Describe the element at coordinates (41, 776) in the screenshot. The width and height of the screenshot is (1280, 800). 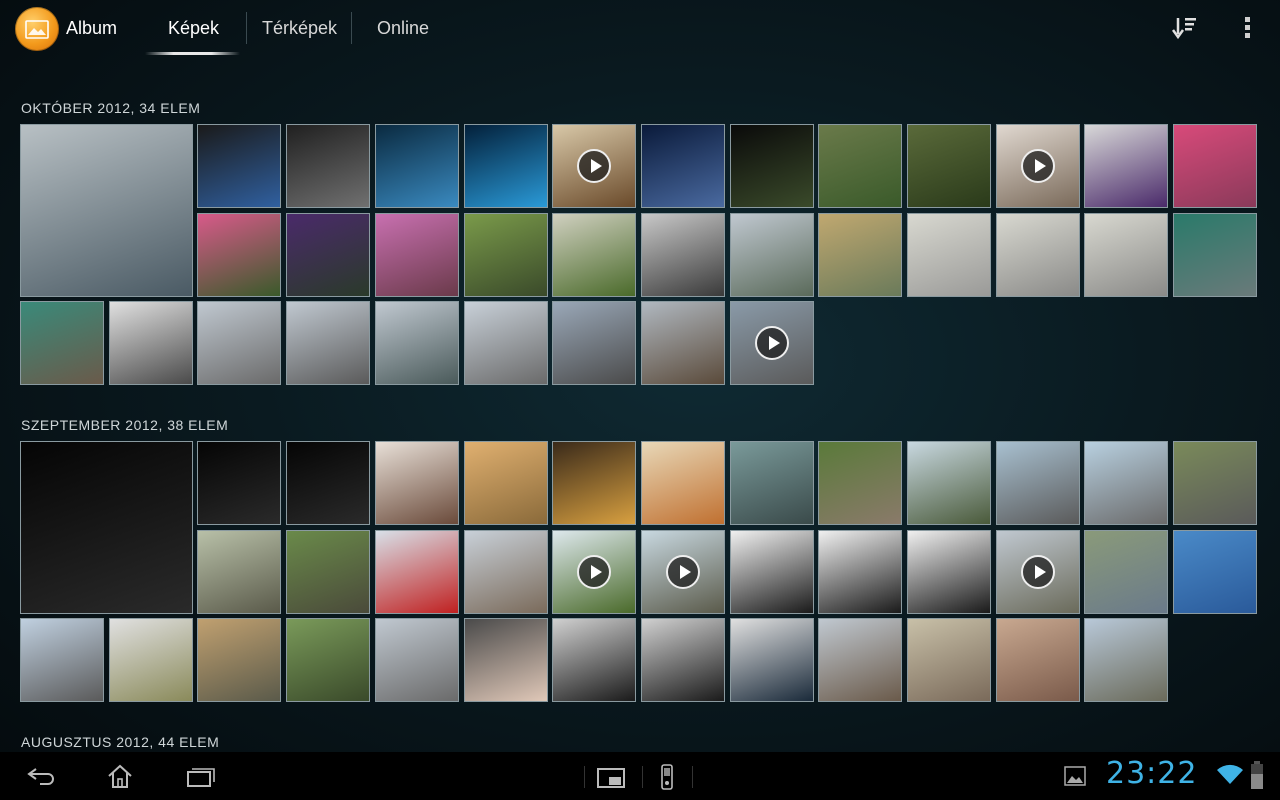
I see `back-icon` at that location.